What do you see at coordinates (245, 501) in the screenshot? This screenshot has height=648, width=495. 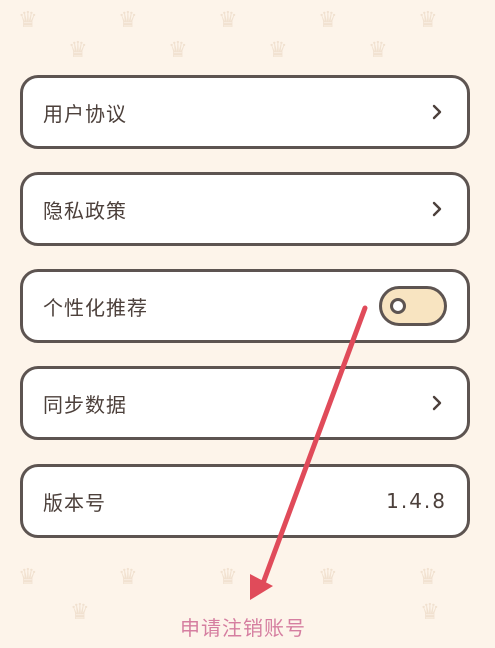 I see `version-item: 版本号 1.4.8` at bounding box center [245, 501].